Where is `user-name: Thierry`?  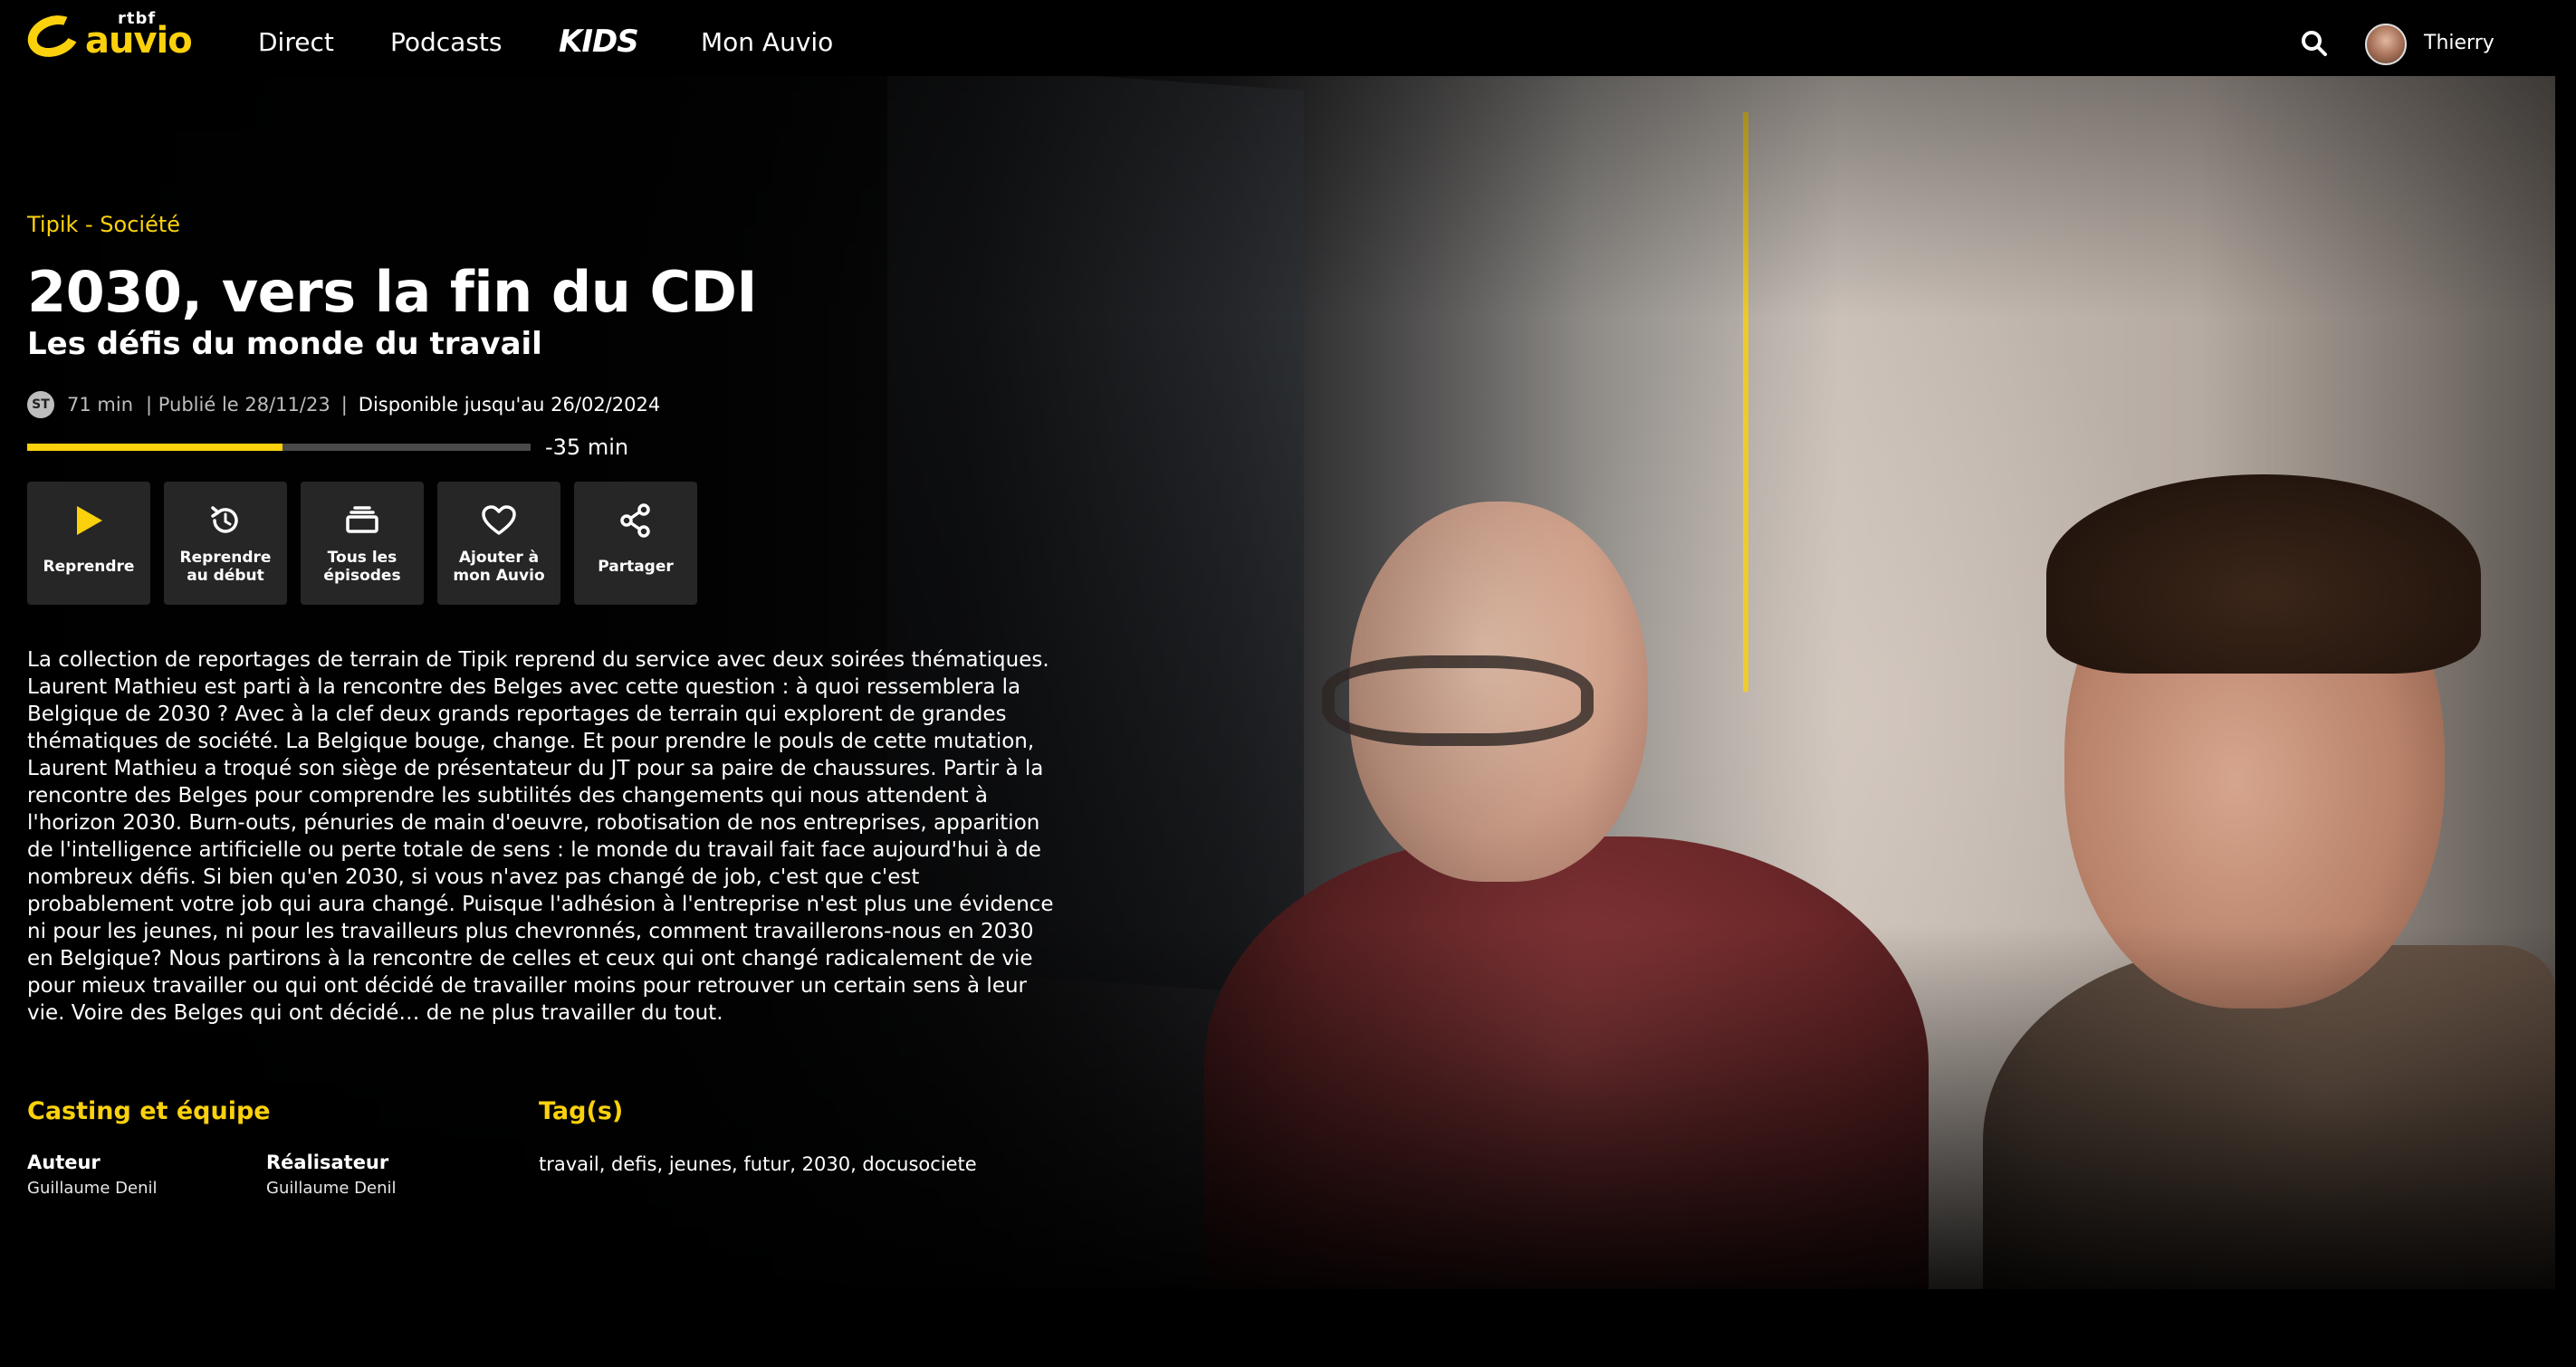 user-name: Thierry is located at coordinates (2459, 43).